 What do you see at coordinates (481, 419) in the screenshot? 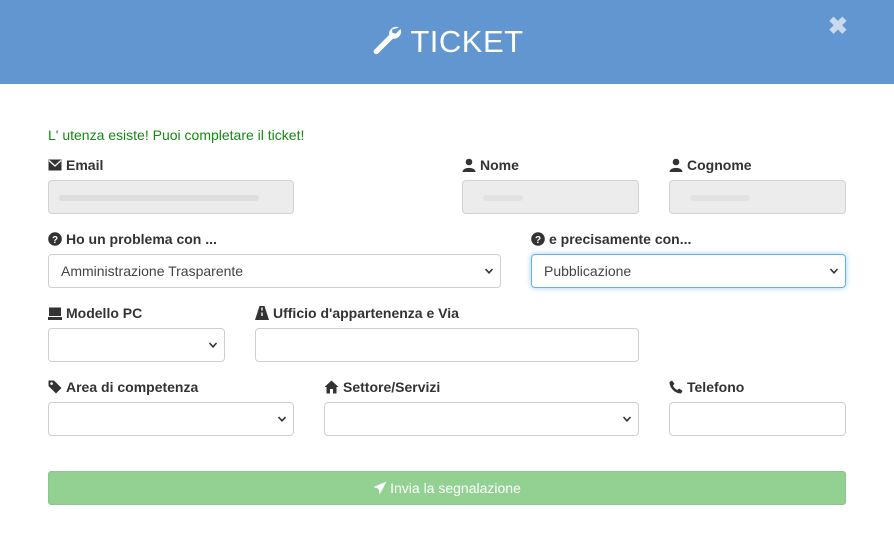
I see `settore-select` at bounding box center [481, 419].